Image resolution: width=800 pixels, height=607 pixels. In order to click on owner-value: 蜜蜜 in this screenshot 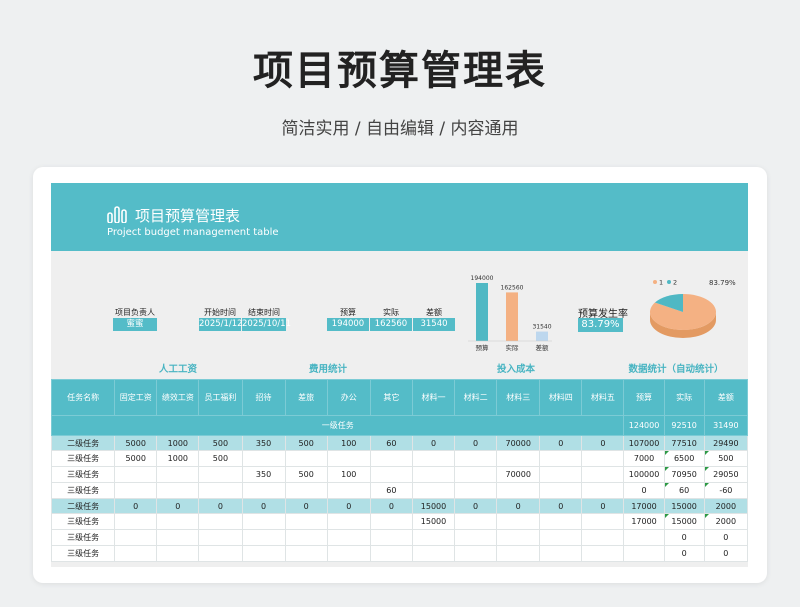, I will do `click(135, 324)`.